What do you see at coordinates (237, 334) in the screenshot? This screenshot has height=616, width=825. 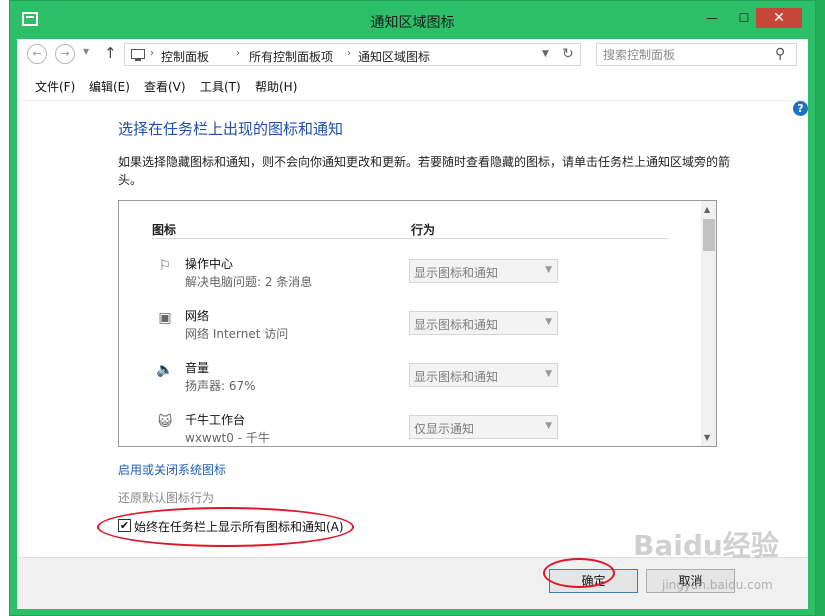 I see `item-subtitle: 网络 Internet 访问` at bounding box center [237, 334].